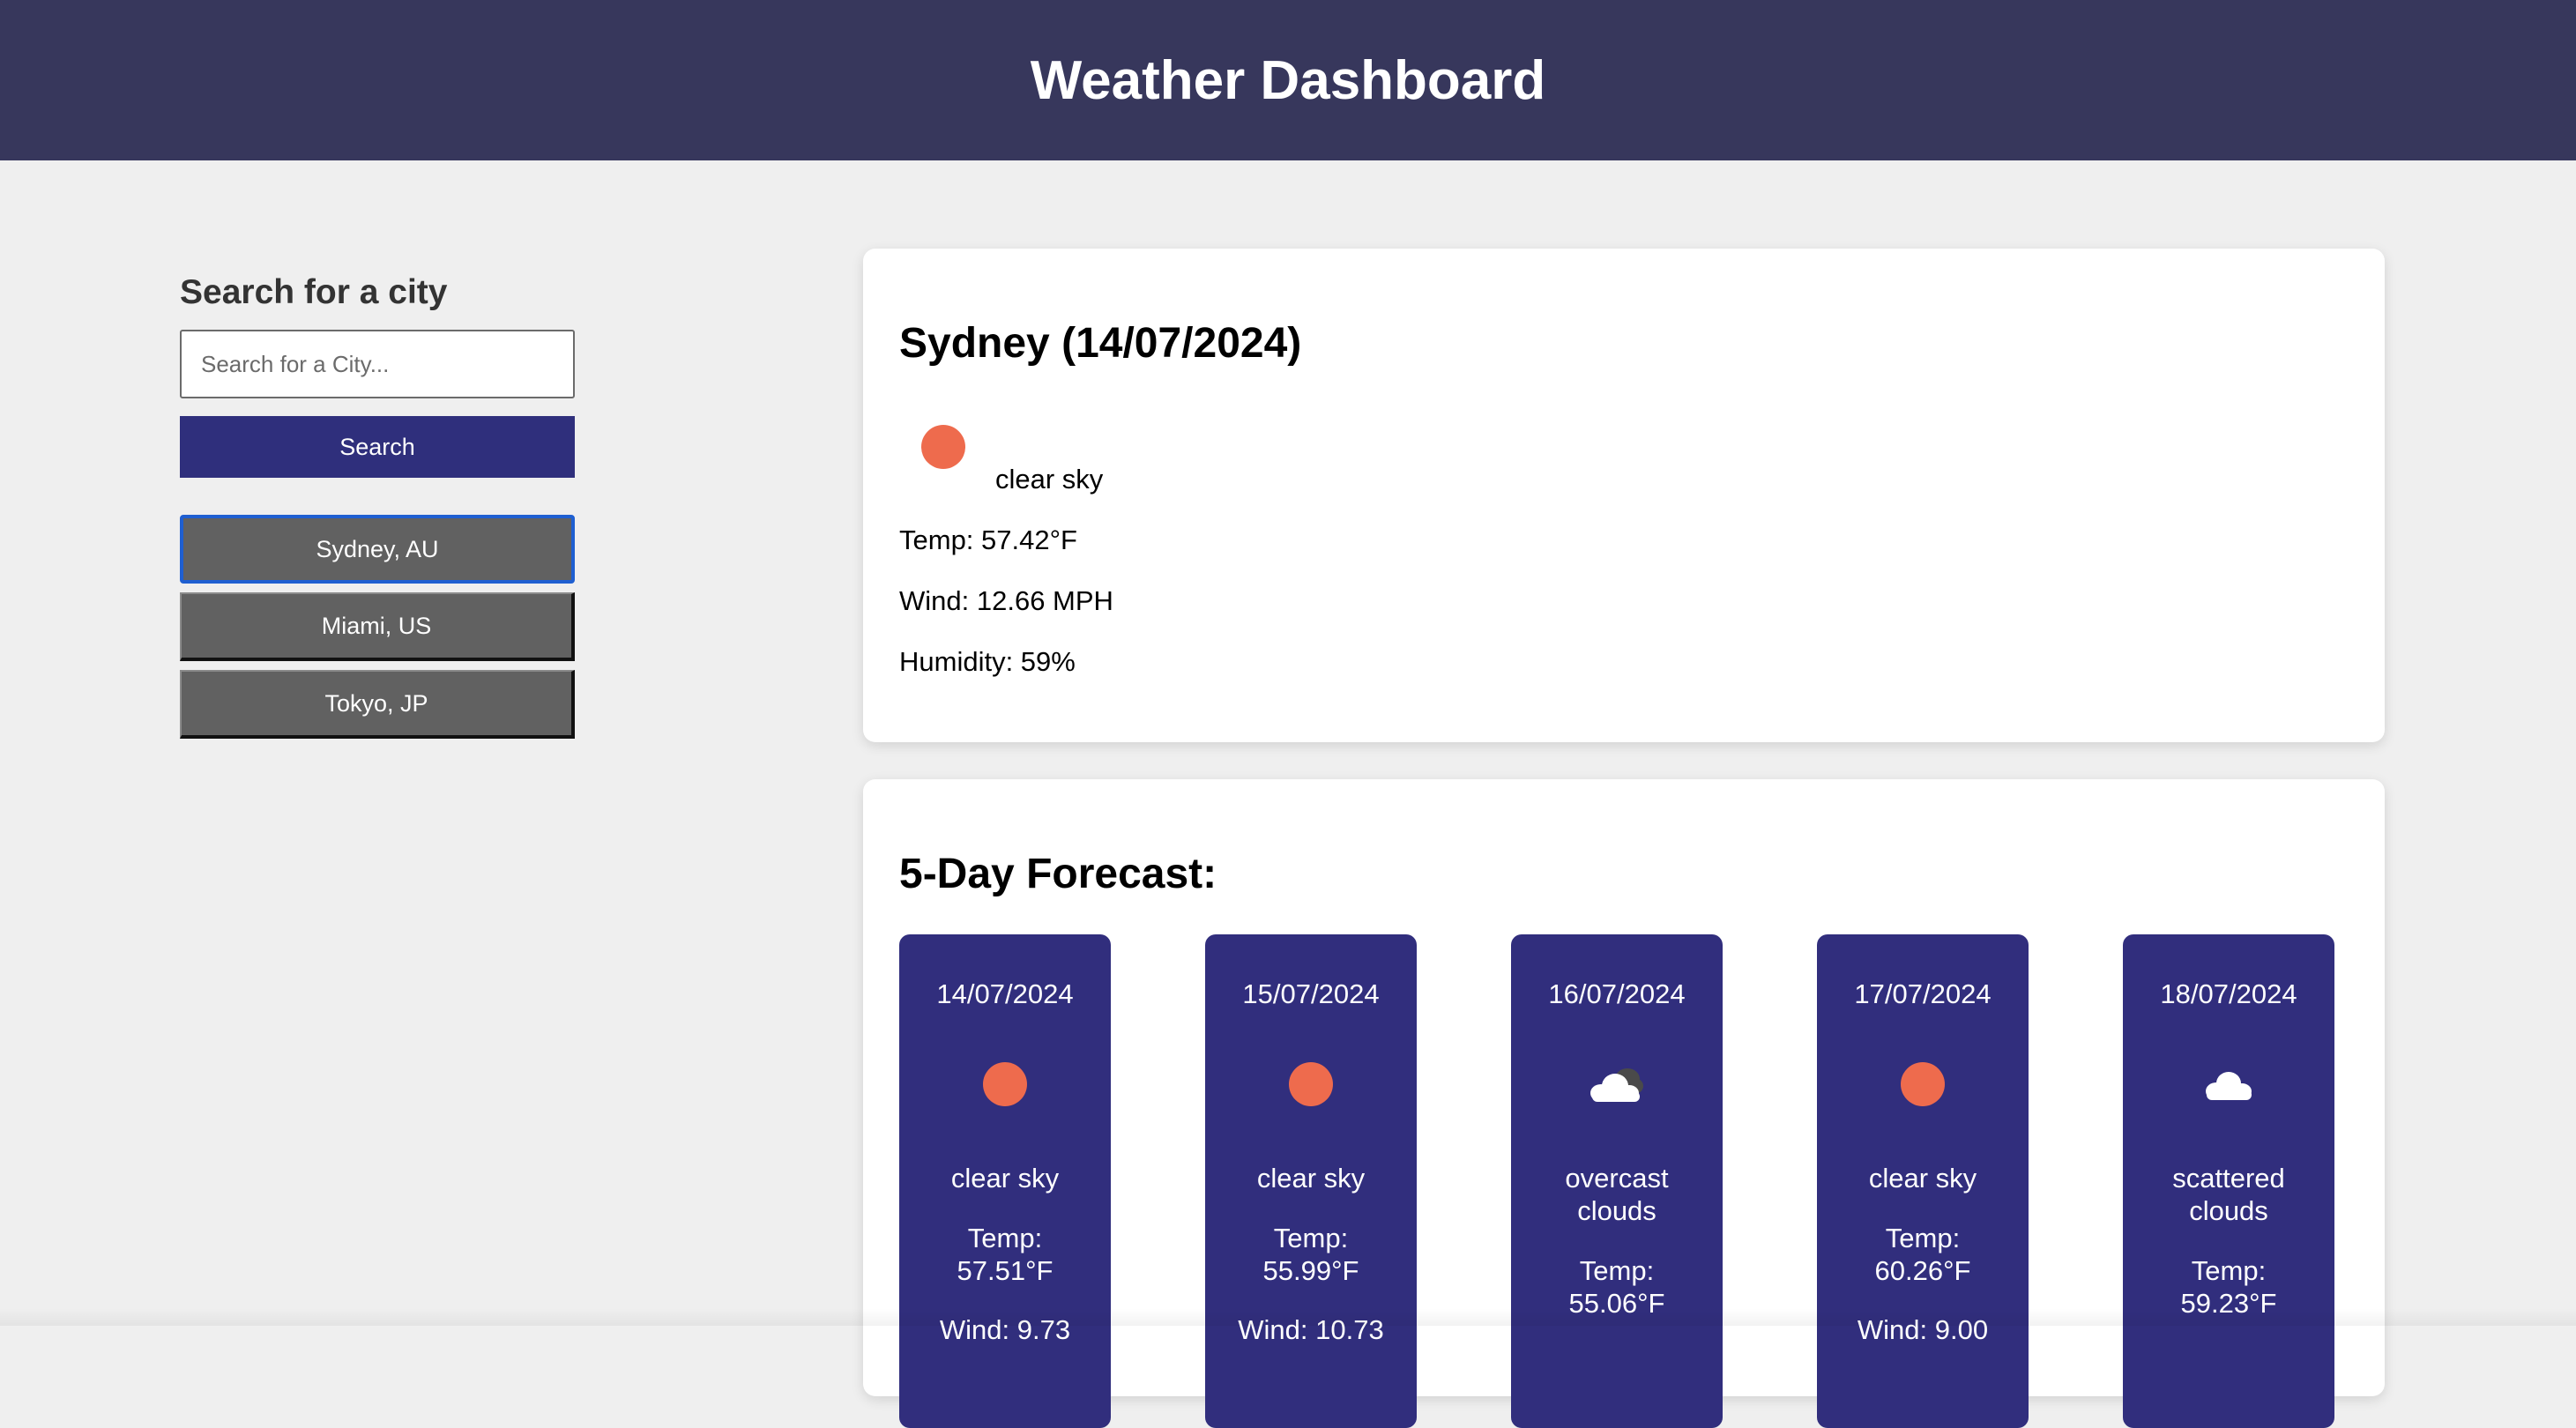 This screenshot has width=2576, height=1428. What do you see at coordinates (1050, 480) in the screenshot?
I see `current-description: clear sky` at bounding box center [1050, 480].